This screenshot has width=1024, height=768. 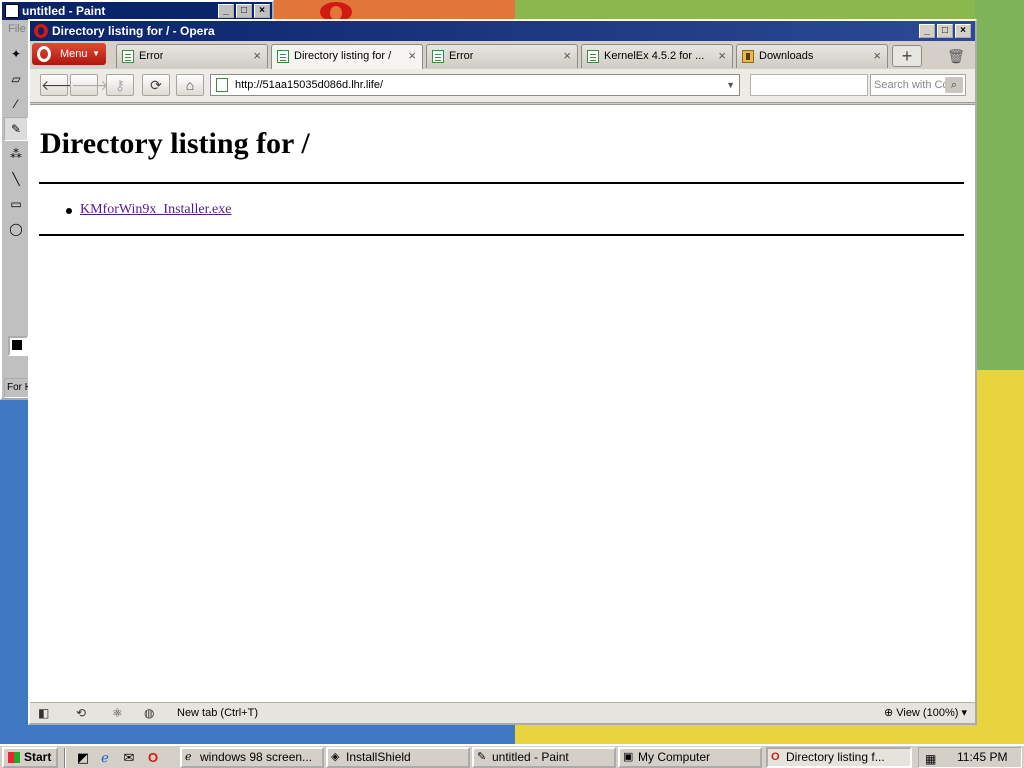 I want to click on tab-downloads: Downloads ×, so click(x=812, y=56).